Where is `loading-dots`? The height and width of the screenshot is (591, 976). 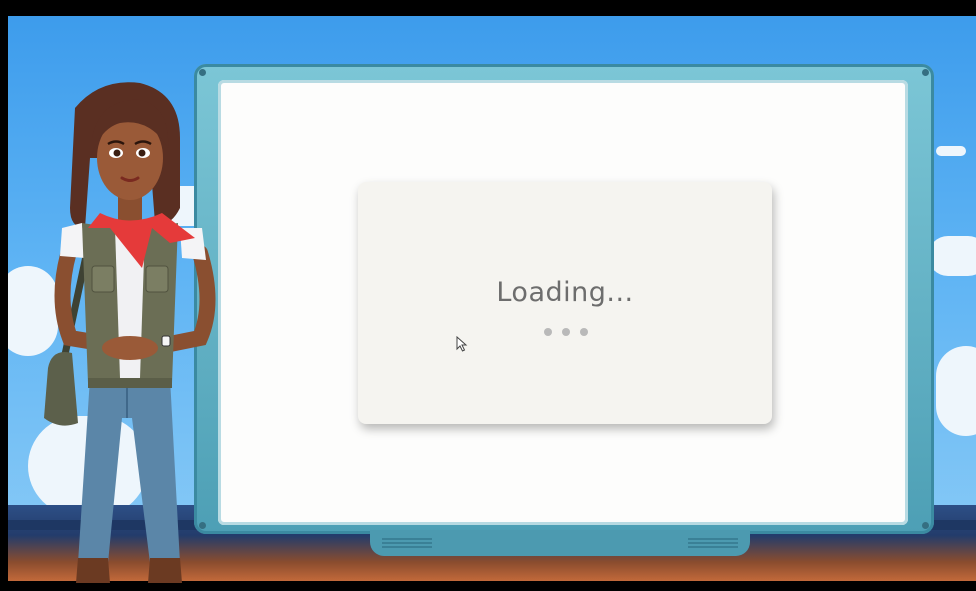 loading-dots is located at coordinates (566, 332).